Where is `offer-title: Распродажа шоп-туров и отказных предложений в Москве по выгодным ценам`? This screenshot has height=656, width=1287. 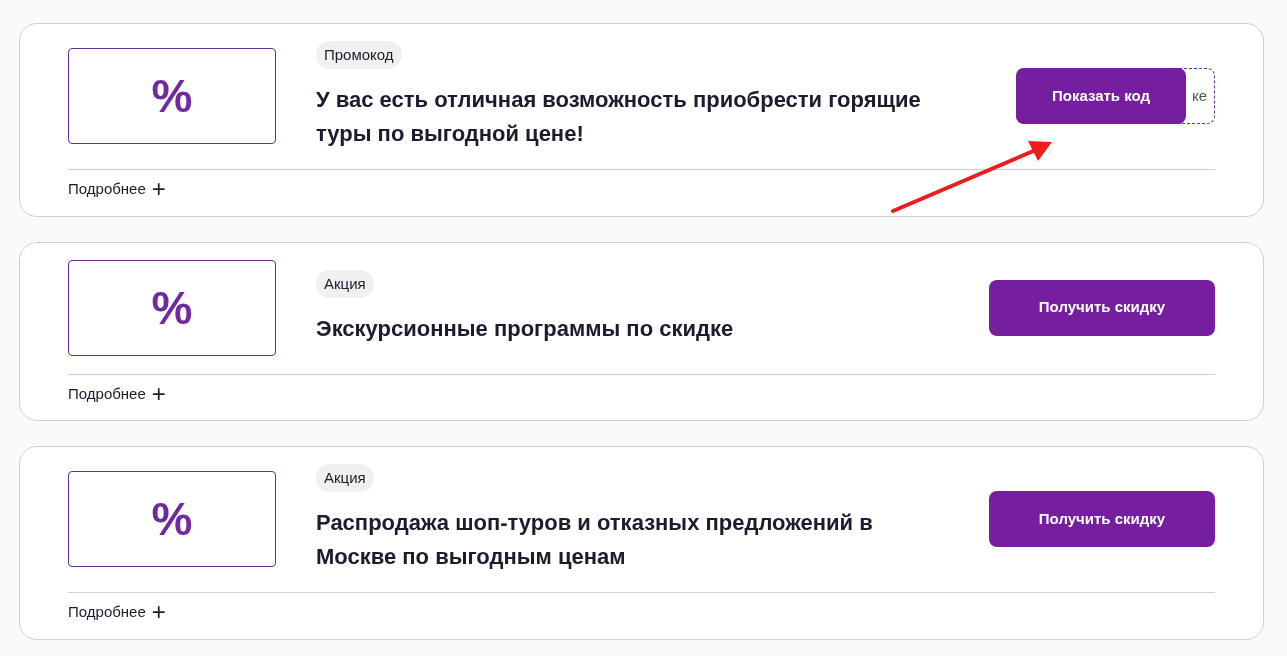 offer-title: Распродажа шоп-туров и отказных предложений в Москве по выгодным ценам is located at coordinates (595, 540).